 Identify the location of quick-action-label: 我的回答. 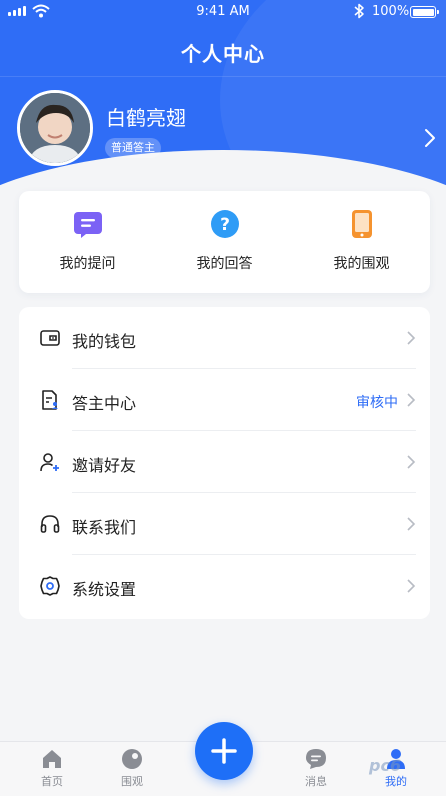
(224, 264).